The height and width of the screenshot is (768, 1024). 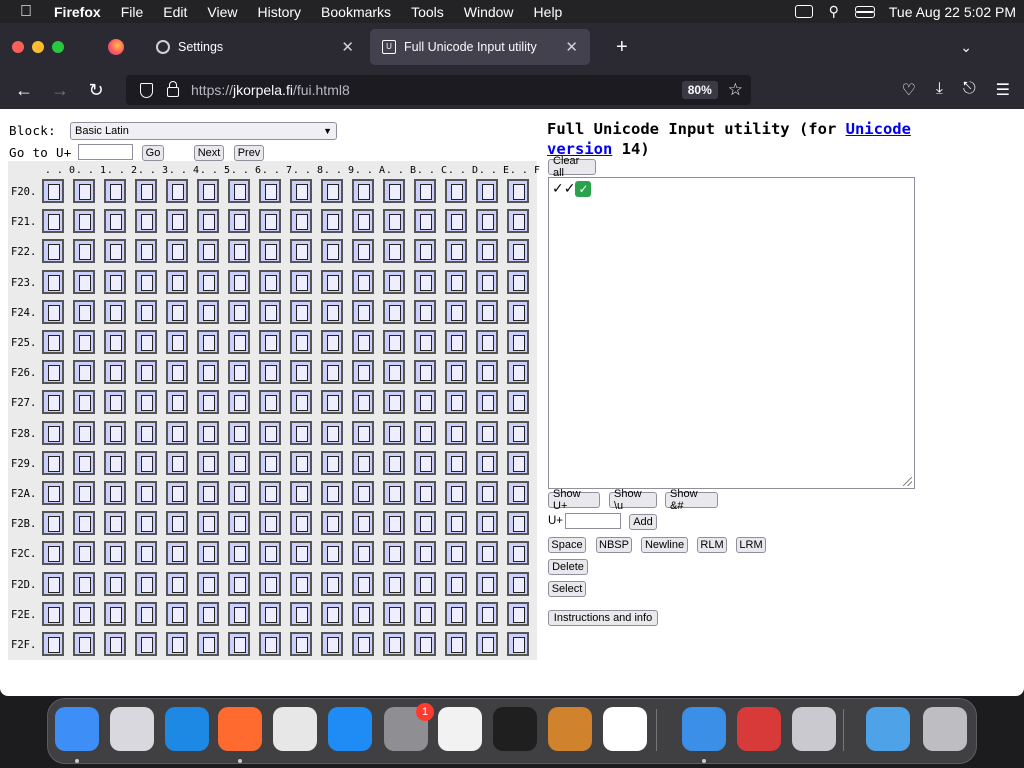 What do you see at coordinates (77, 729) in the screenshot?
I see `finder-icon` at bounding box center [77, 729].